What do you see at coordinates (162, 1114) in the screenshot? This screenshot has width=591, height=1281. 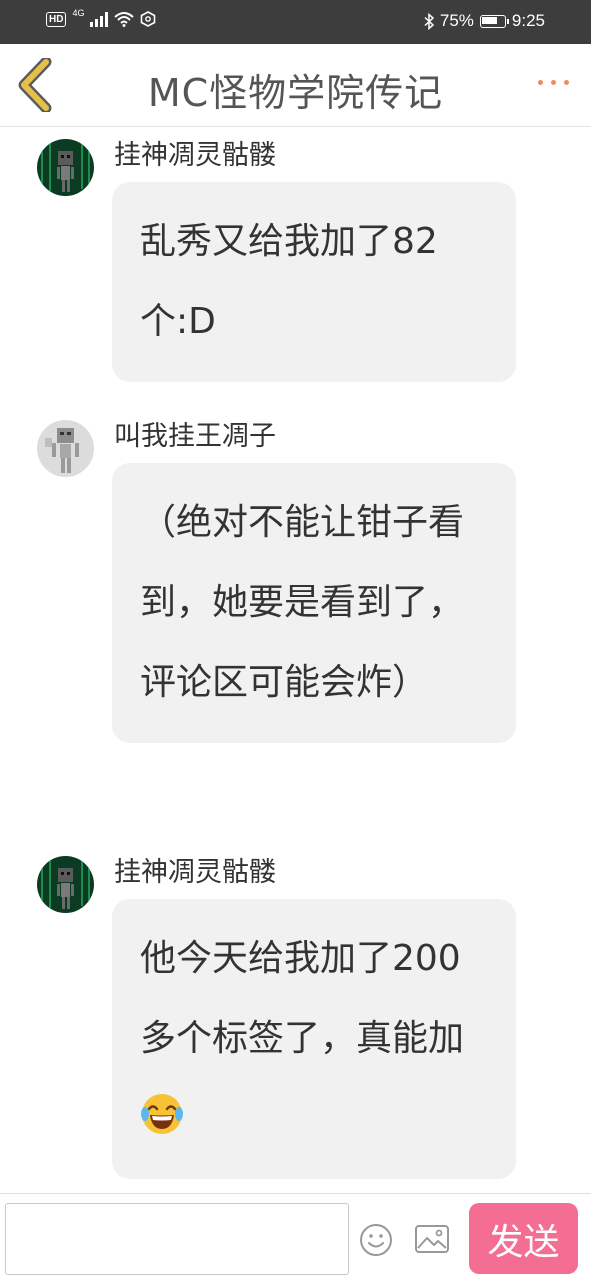 I see `joy-emoji` at bounding box center [162, 1114].